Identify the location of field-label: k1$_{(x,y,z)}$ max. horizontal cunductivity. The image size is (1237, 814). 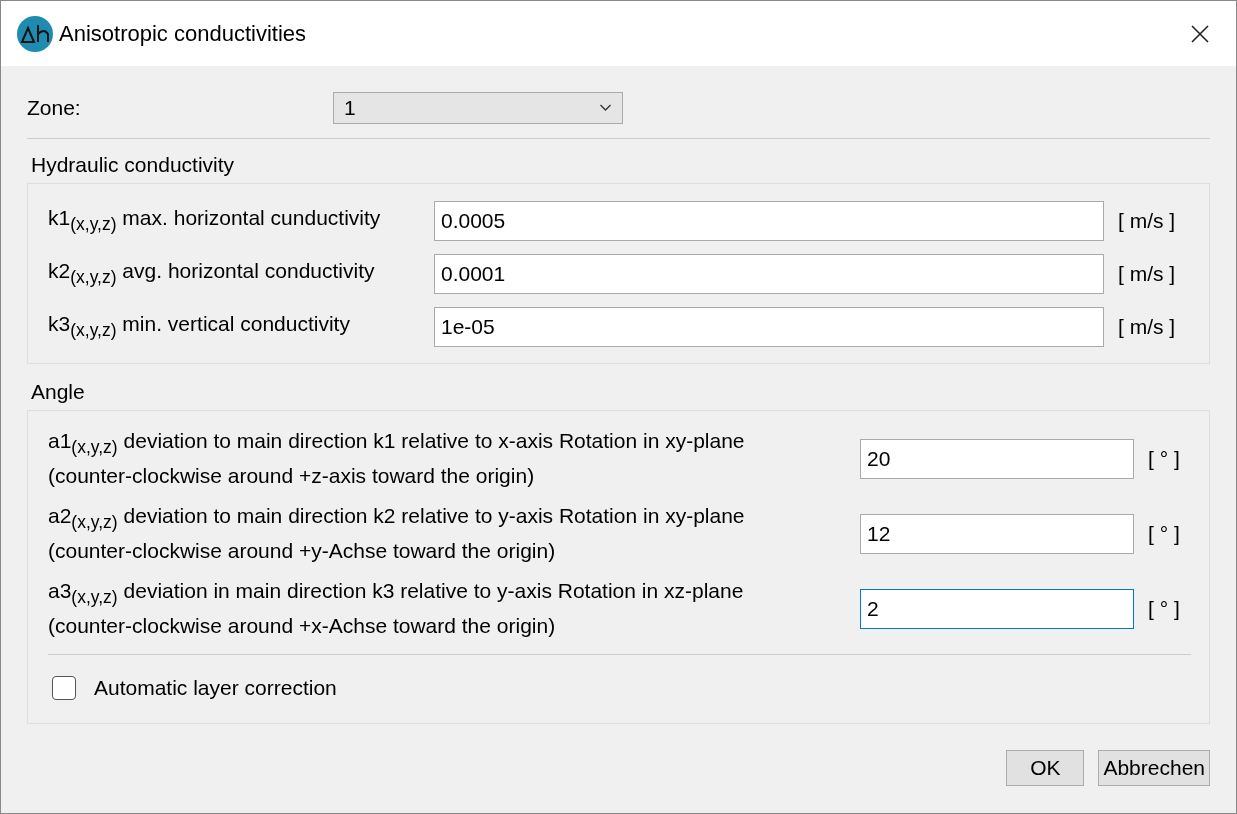
(215, 220).